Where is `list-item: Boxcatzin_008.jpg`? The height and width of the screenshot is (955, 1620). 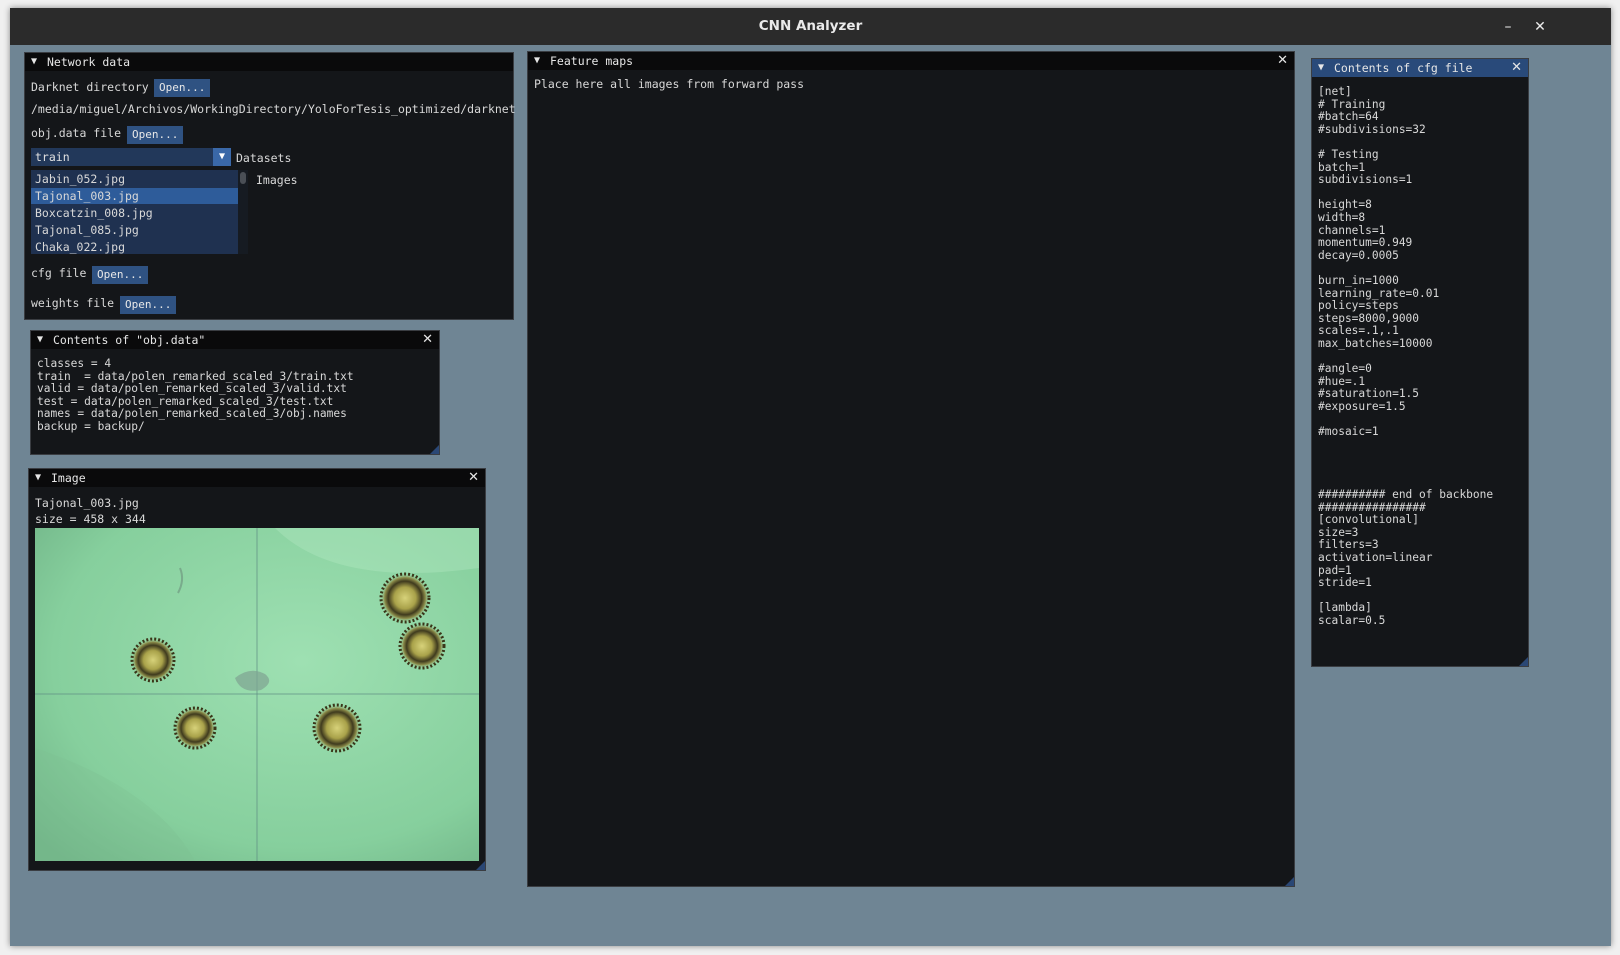
list-item: Boxcatzin_008.jpg is located at coordinates (134, 213).